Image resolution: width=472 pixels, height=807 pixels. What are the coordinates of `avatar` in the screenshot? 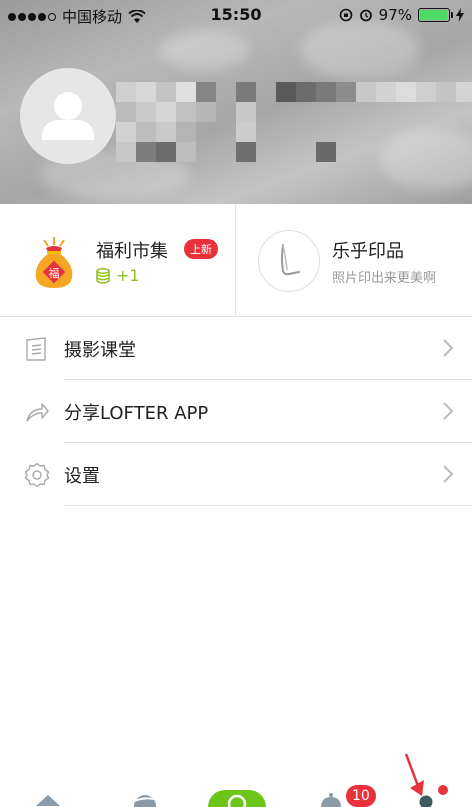 It's located at (68, 116).